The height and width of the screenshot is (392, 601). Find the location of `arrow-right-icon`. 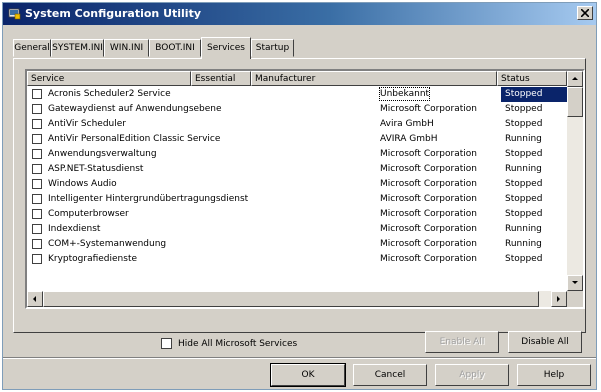

arrow-right-icon is located at coordinates (558, 299).